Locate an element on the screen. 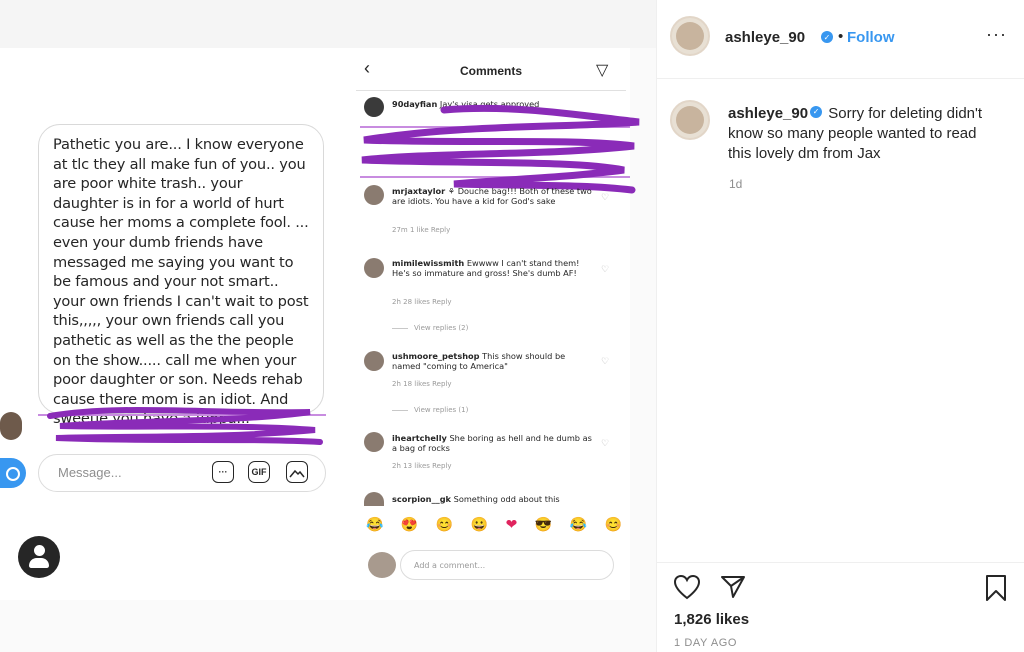 The height and width of the screenshot is (652, 1024). user-icon-body is located at coordinates (39, 563).